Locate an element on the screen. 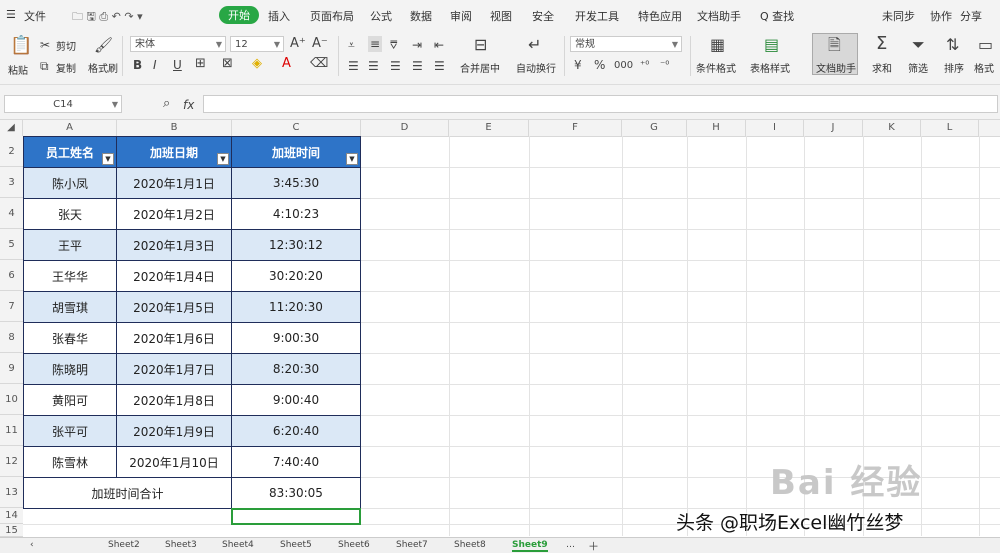 Image resolution: width=1000 pixels, height=554 pixels. align-right-icon: ☰ is located at coordinates (395, 66).